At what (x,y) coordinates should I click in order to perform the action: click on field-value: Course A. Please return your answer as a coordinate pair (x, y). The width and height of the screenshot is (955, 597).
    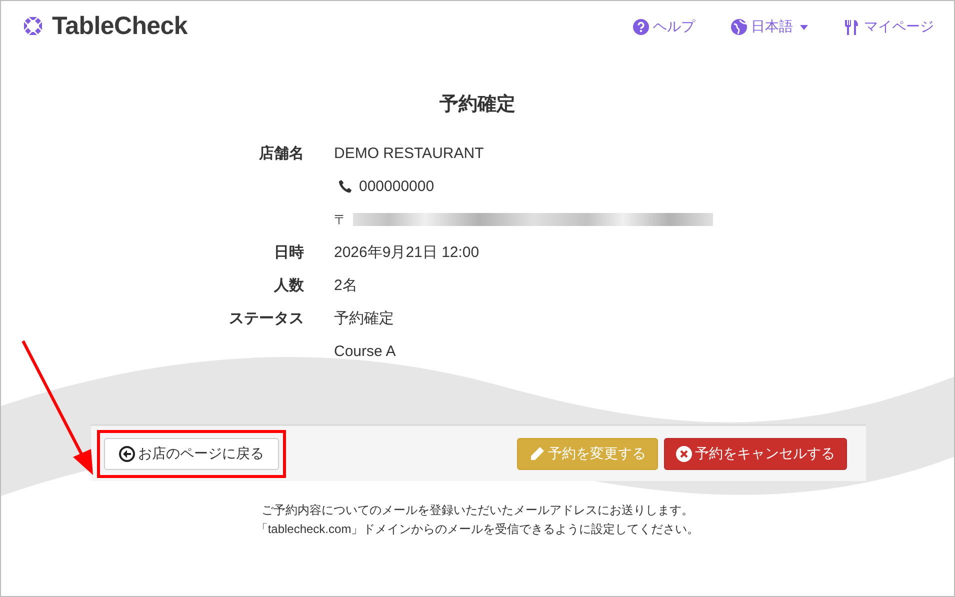
    Looking at the image, I should click on (365, 351).